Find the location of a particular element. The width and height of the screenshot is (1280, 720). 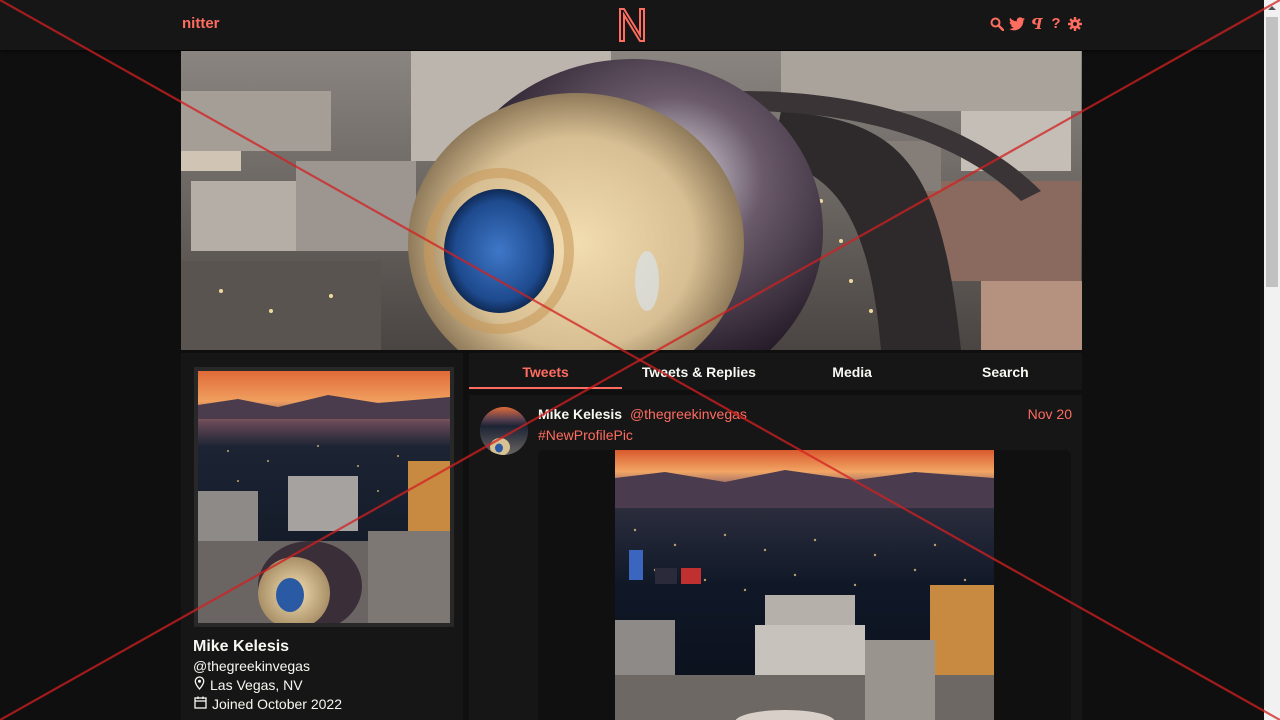

navbar: nitter ꟼ ? is located at coordinates (632, 25).